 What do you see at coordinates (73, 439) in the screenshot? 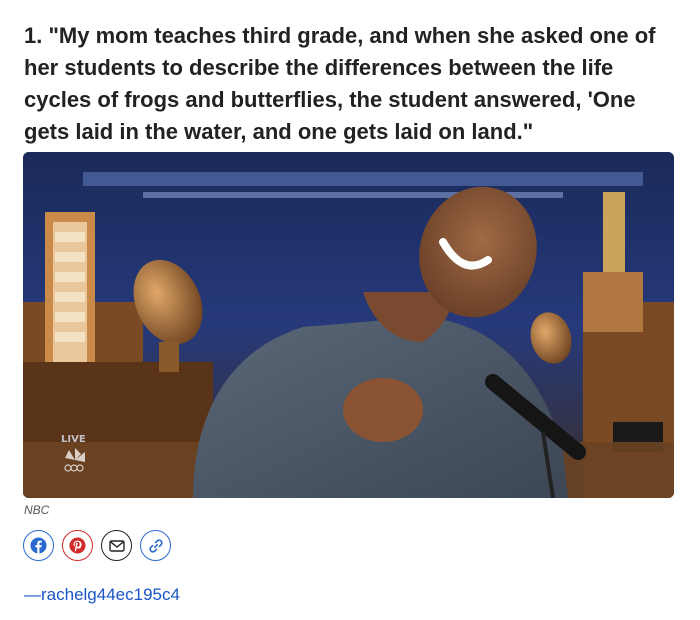
I see `live-watermark: LIVE` at bounding box center [73, 439].